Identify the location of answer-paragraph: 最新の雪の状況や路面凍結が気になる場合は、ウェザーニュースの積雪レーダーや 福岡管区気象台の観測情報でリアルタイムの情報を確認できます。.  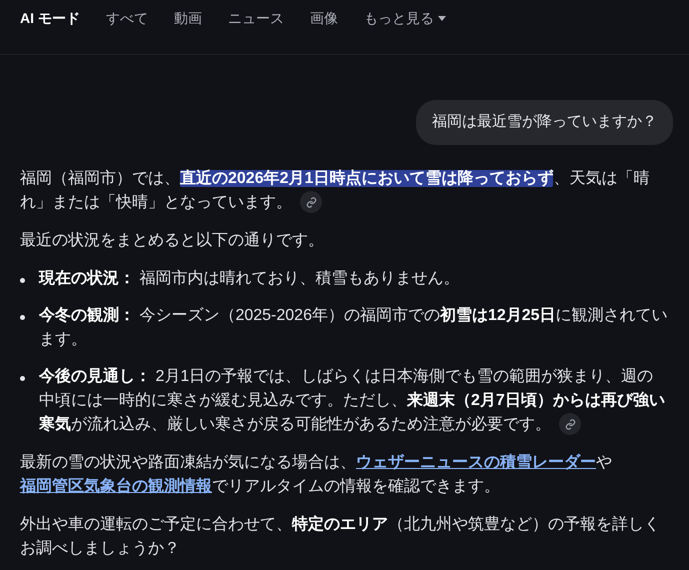
(316, 474).